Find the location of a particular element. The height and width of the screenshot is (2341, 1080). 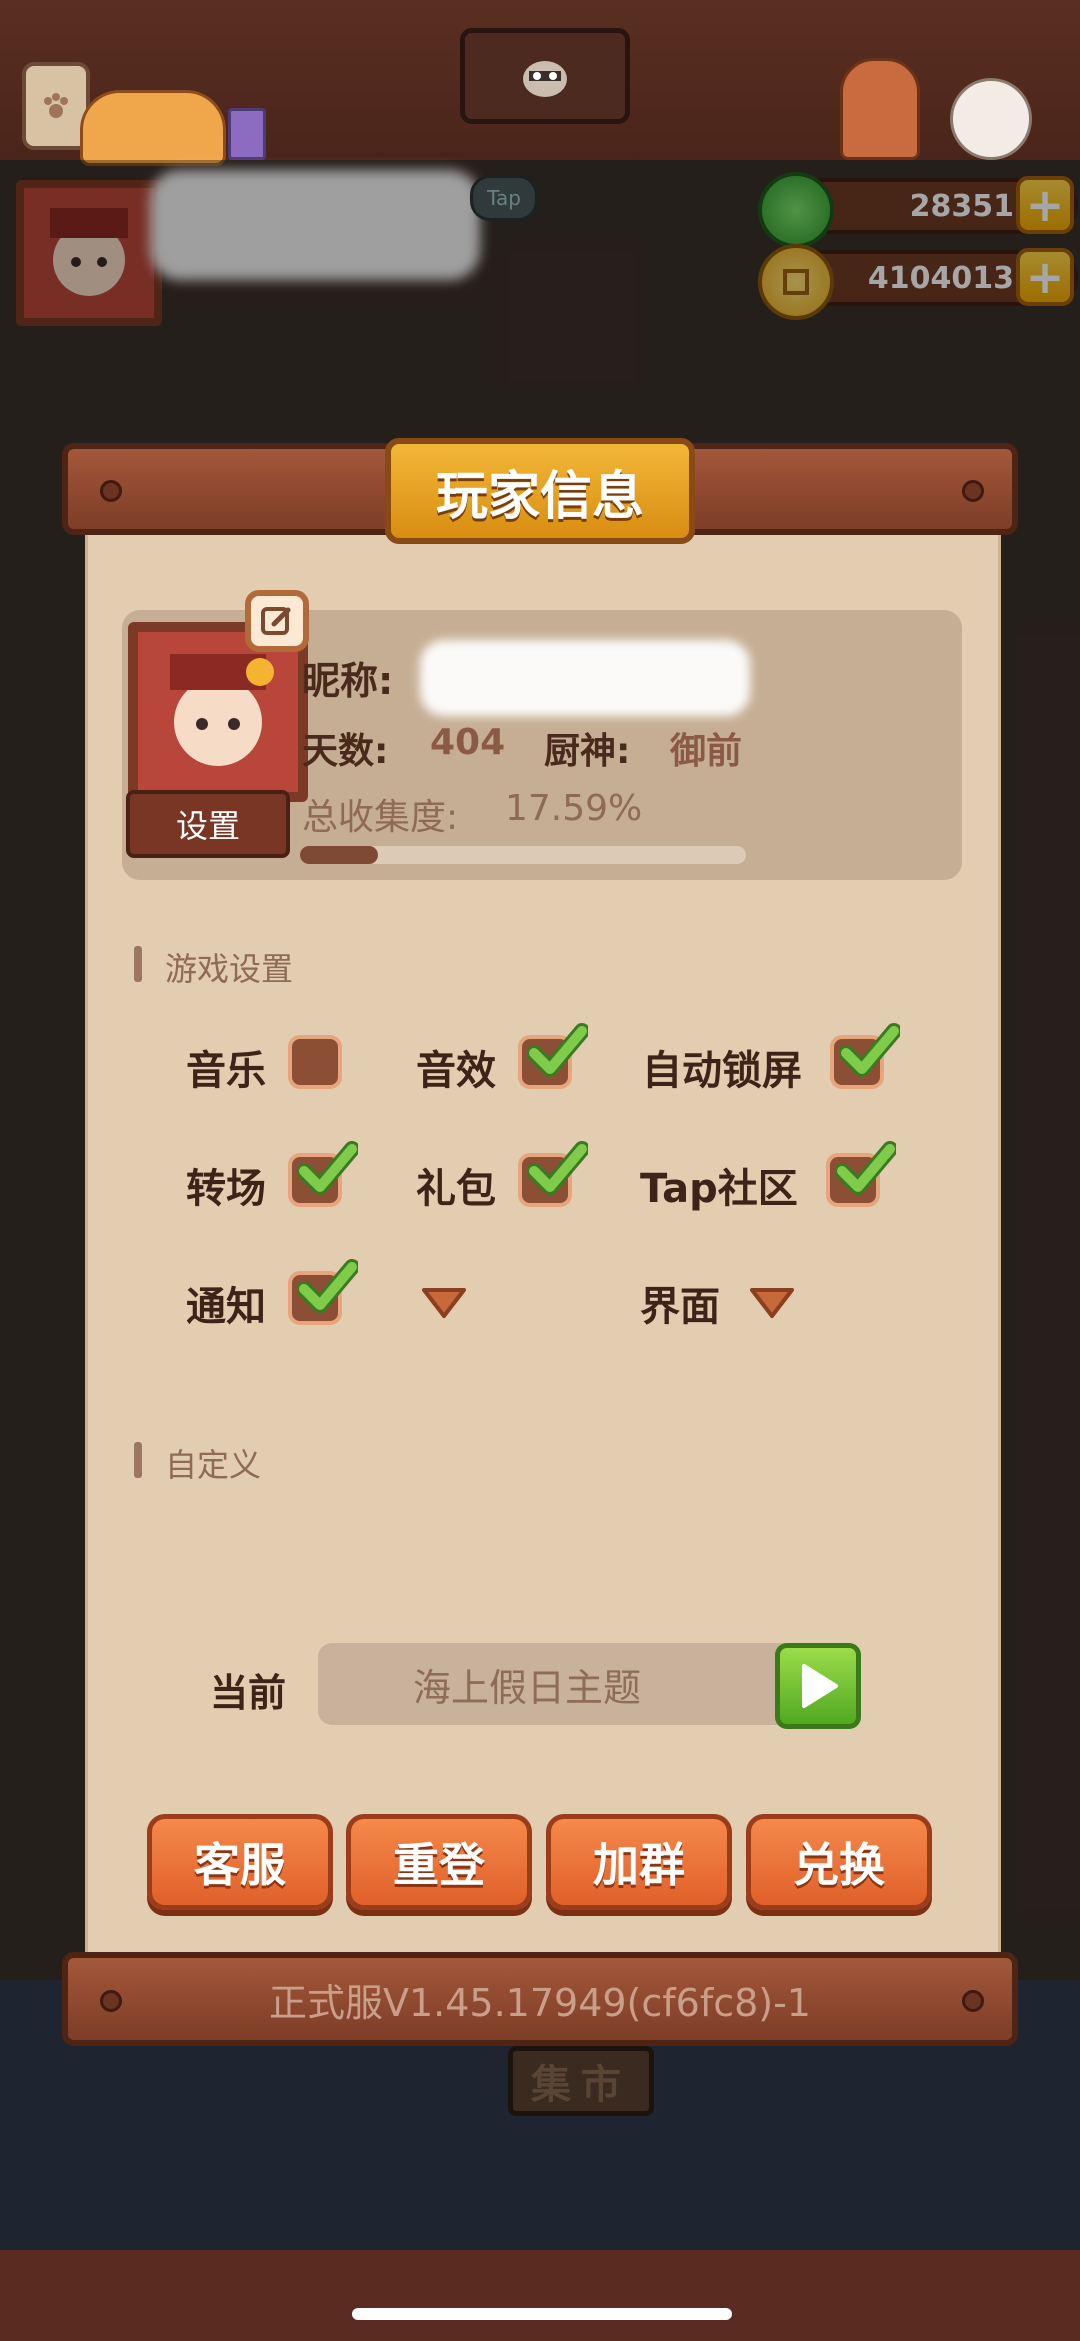

notification-label: 通知 is located at coordinates (226, 1307).